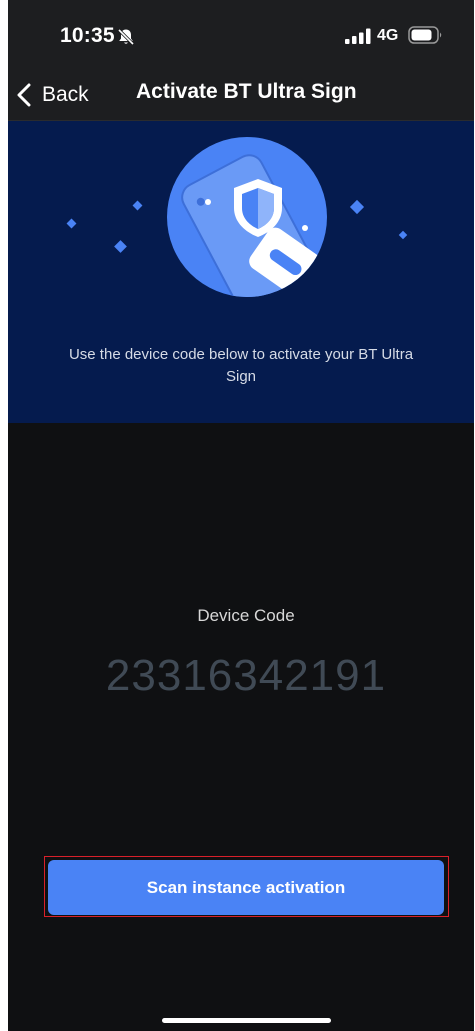  I want to click on battery-icon, so click(425, 35).